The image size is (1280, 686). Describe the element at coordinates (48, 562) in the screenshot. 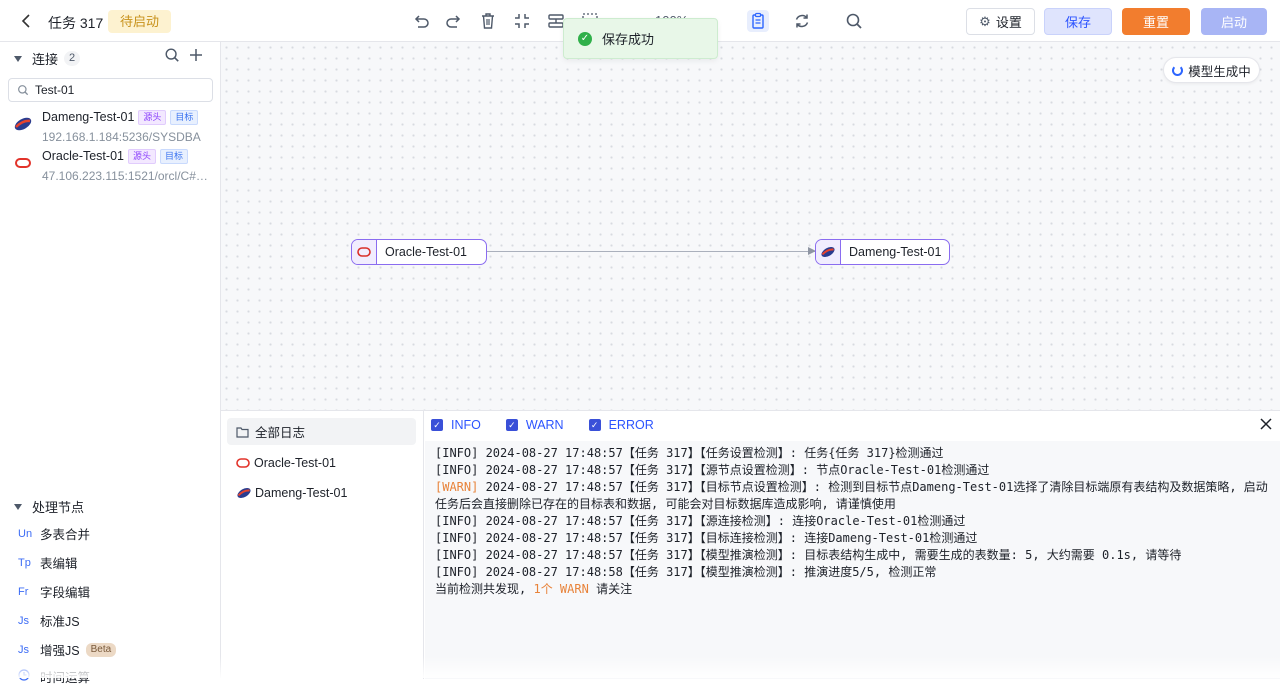

I see `proc-node-table-edit: Tp 表编辑` at that location.